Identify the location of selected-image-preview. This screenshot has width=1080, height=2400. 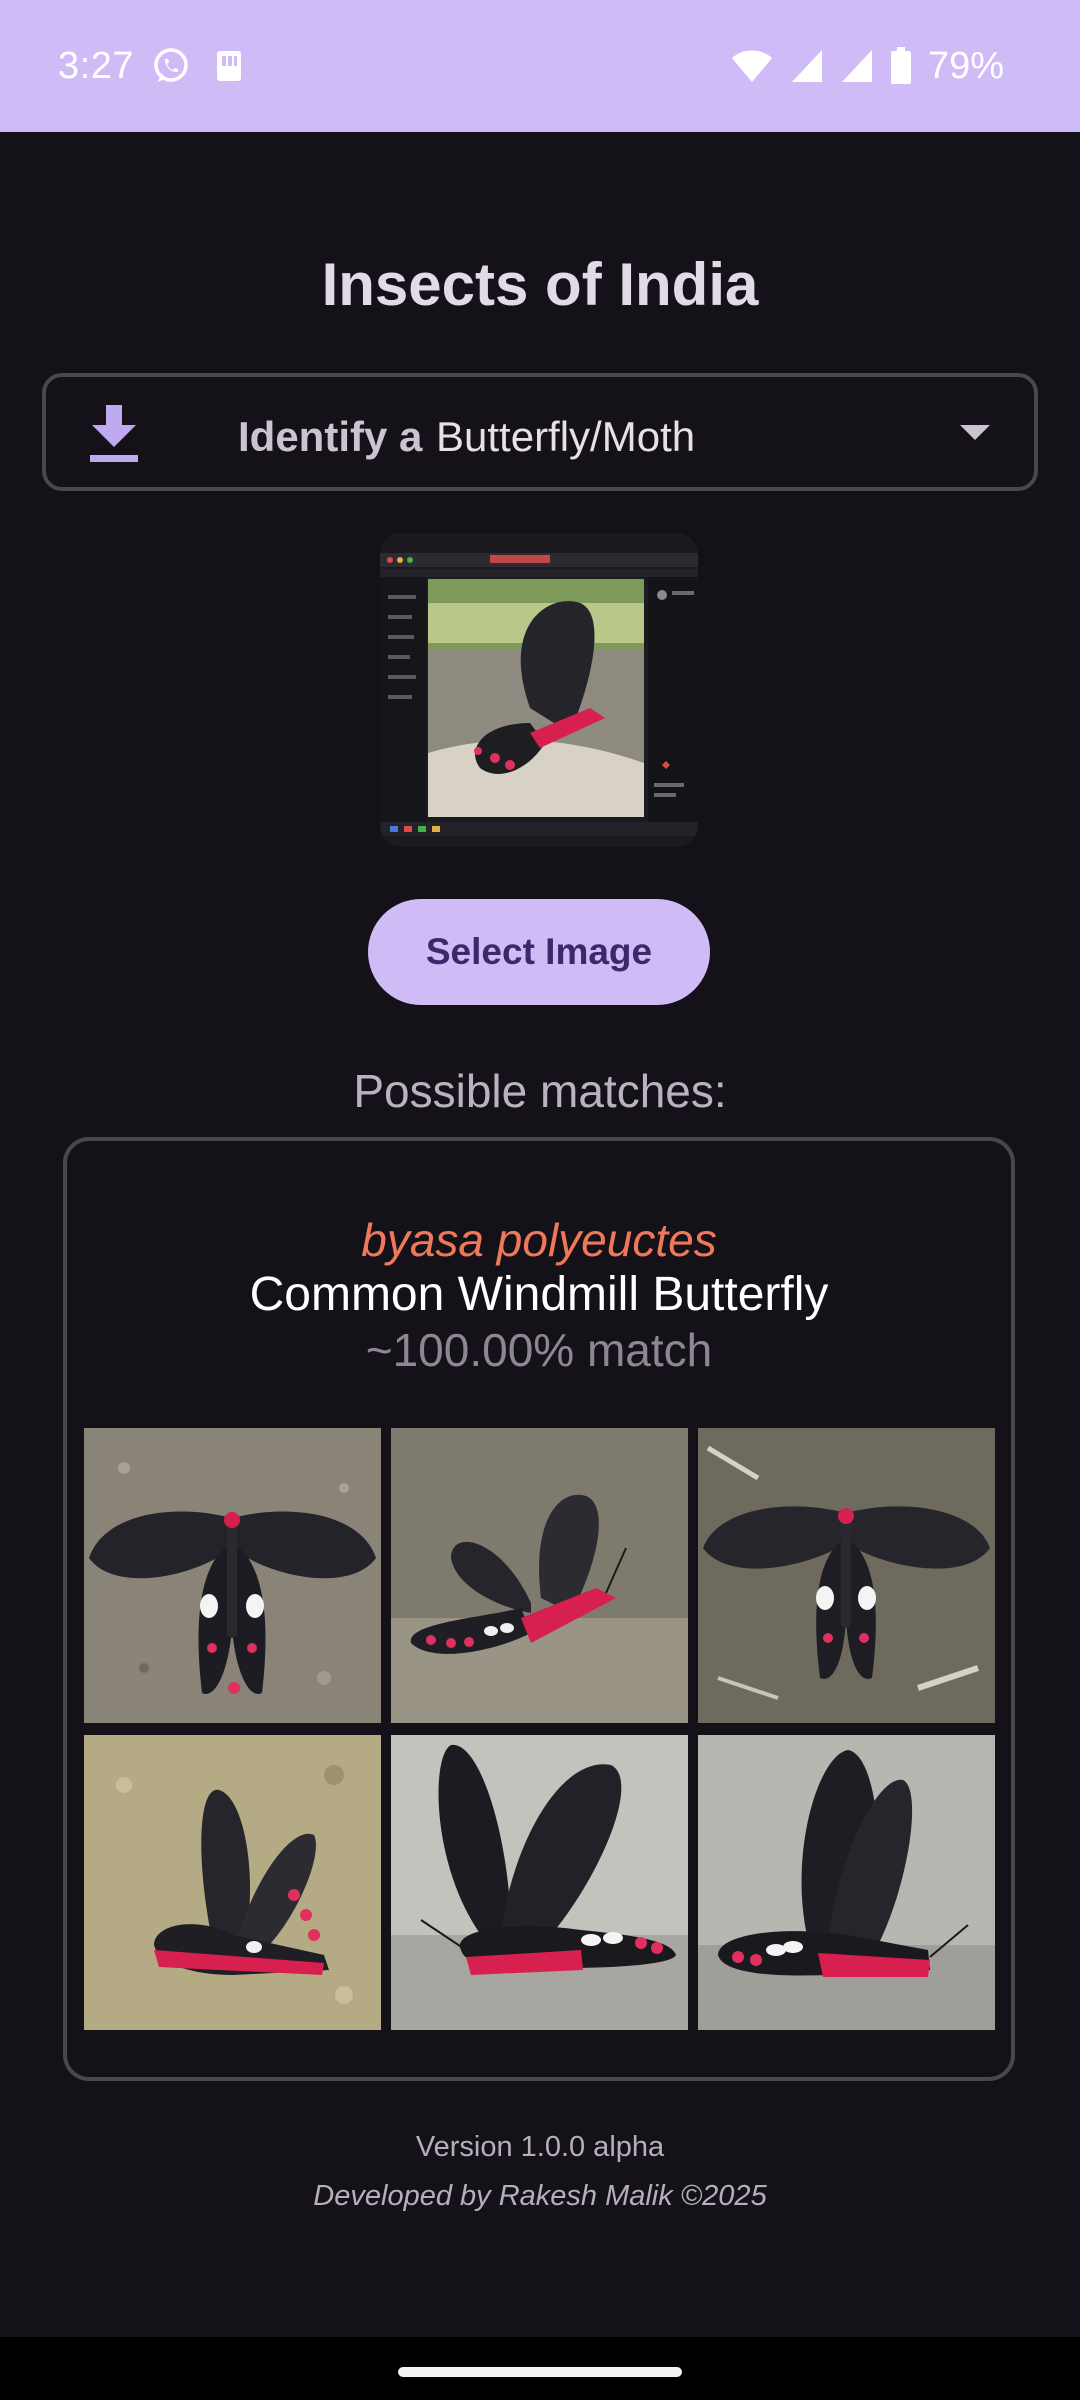
(539, 690).